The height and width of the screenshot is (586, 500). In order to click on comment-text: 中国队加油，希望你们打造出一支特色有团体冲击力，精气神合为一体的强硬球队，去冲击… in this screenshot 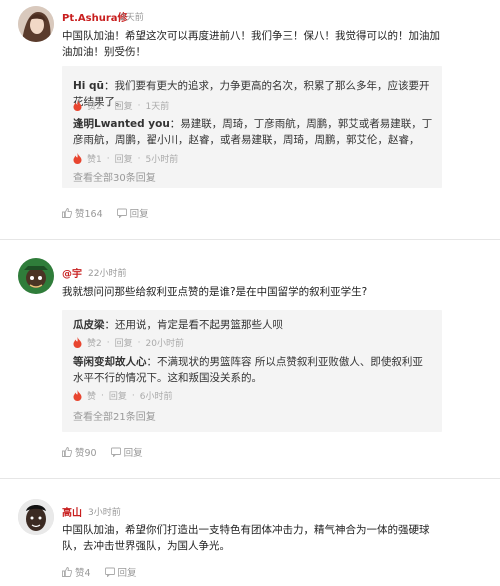, I will do `click(246, 538)`.